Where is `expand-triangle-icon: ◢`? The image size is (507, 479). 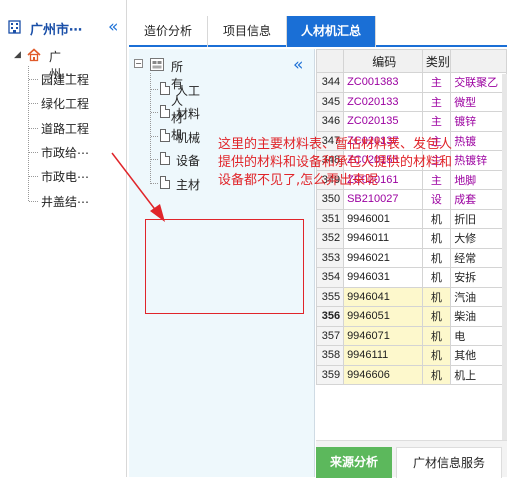
expand-triangle-icon: ◢ is located at coordinates (17, 55).